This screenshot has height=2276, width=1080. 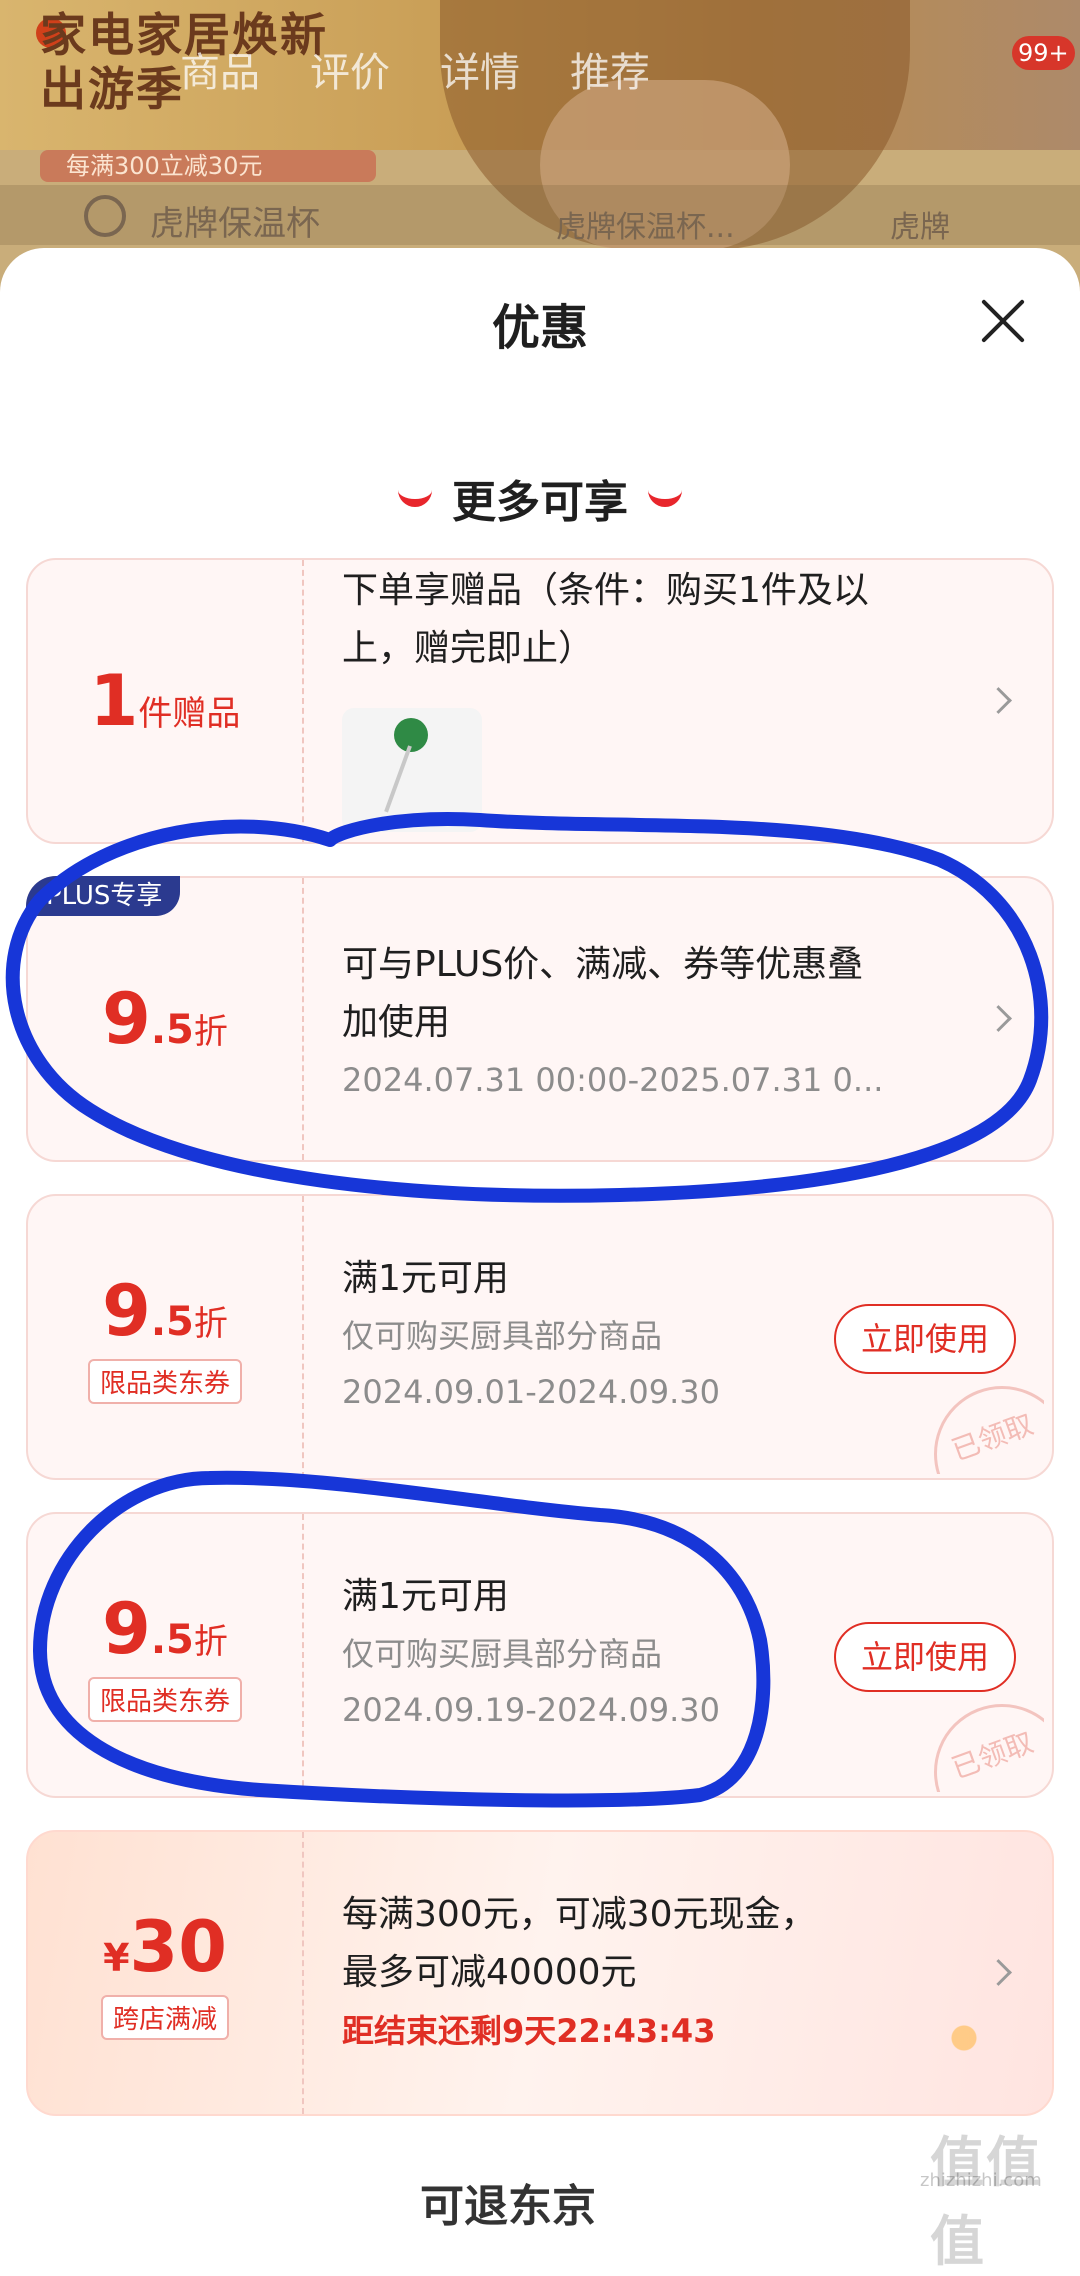 What do you see at coordinates (1043, 53) in the screenshot?
I see `cart-badge: 99+` at bounding box center [1043, 53].